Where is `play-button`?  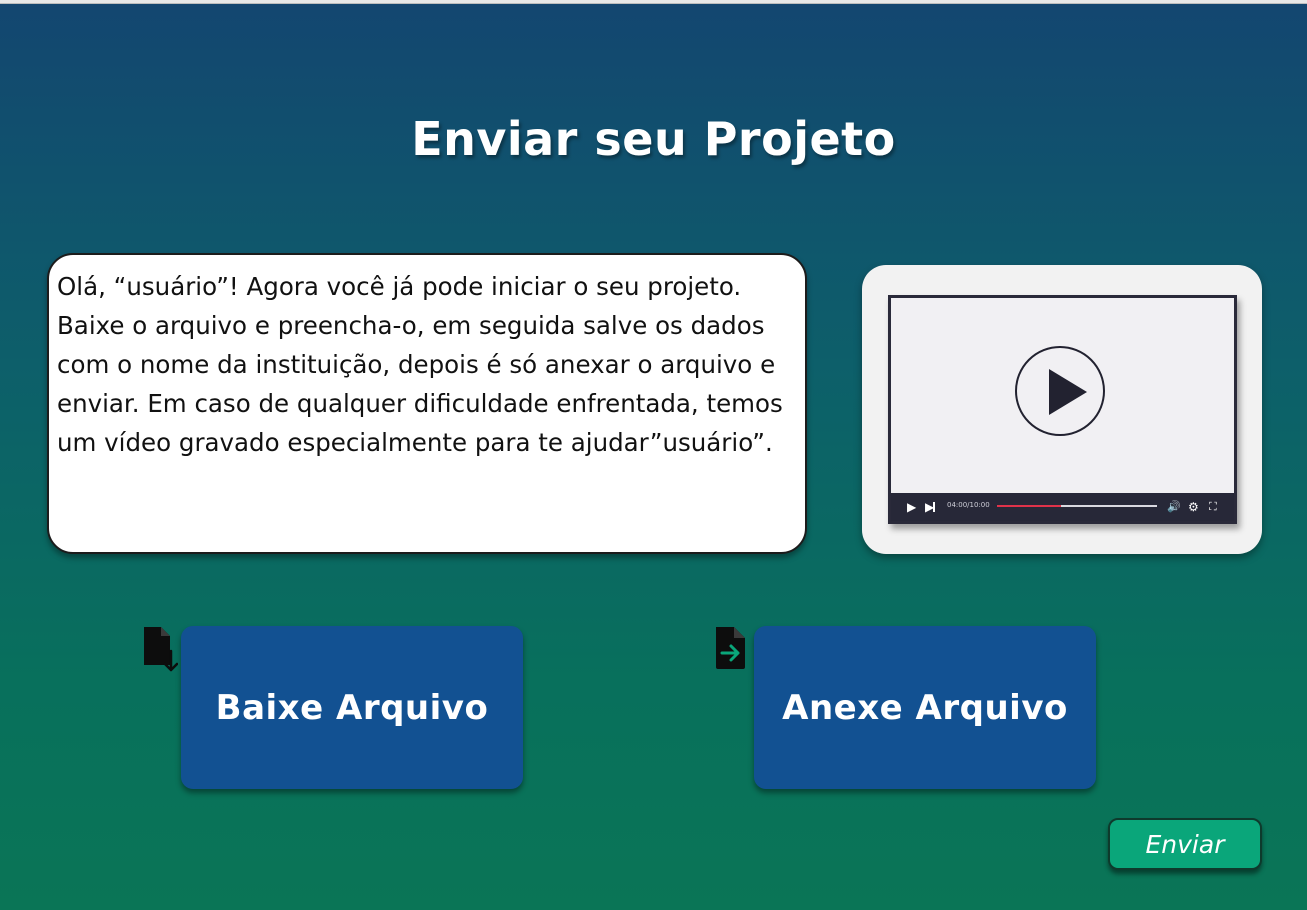
play-button is located at coordinates (1060, 391).